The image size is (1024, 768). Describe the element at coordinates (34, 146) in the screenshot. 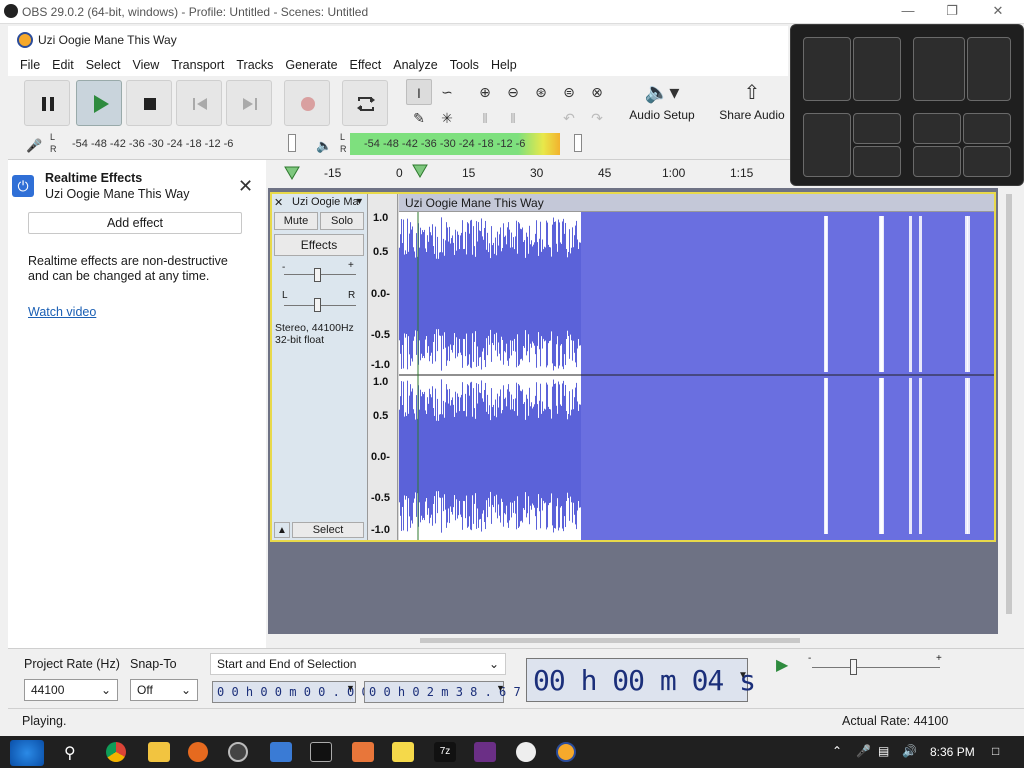

I see `microphone-icon: 🎤` at that location.